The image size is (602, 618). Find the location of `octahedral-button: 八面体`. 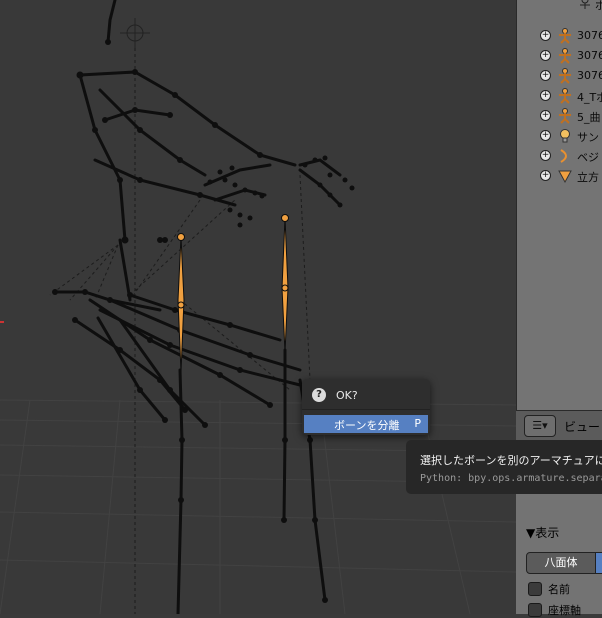

octahedral-button: 八面体 is located at coordinates (561, 563).